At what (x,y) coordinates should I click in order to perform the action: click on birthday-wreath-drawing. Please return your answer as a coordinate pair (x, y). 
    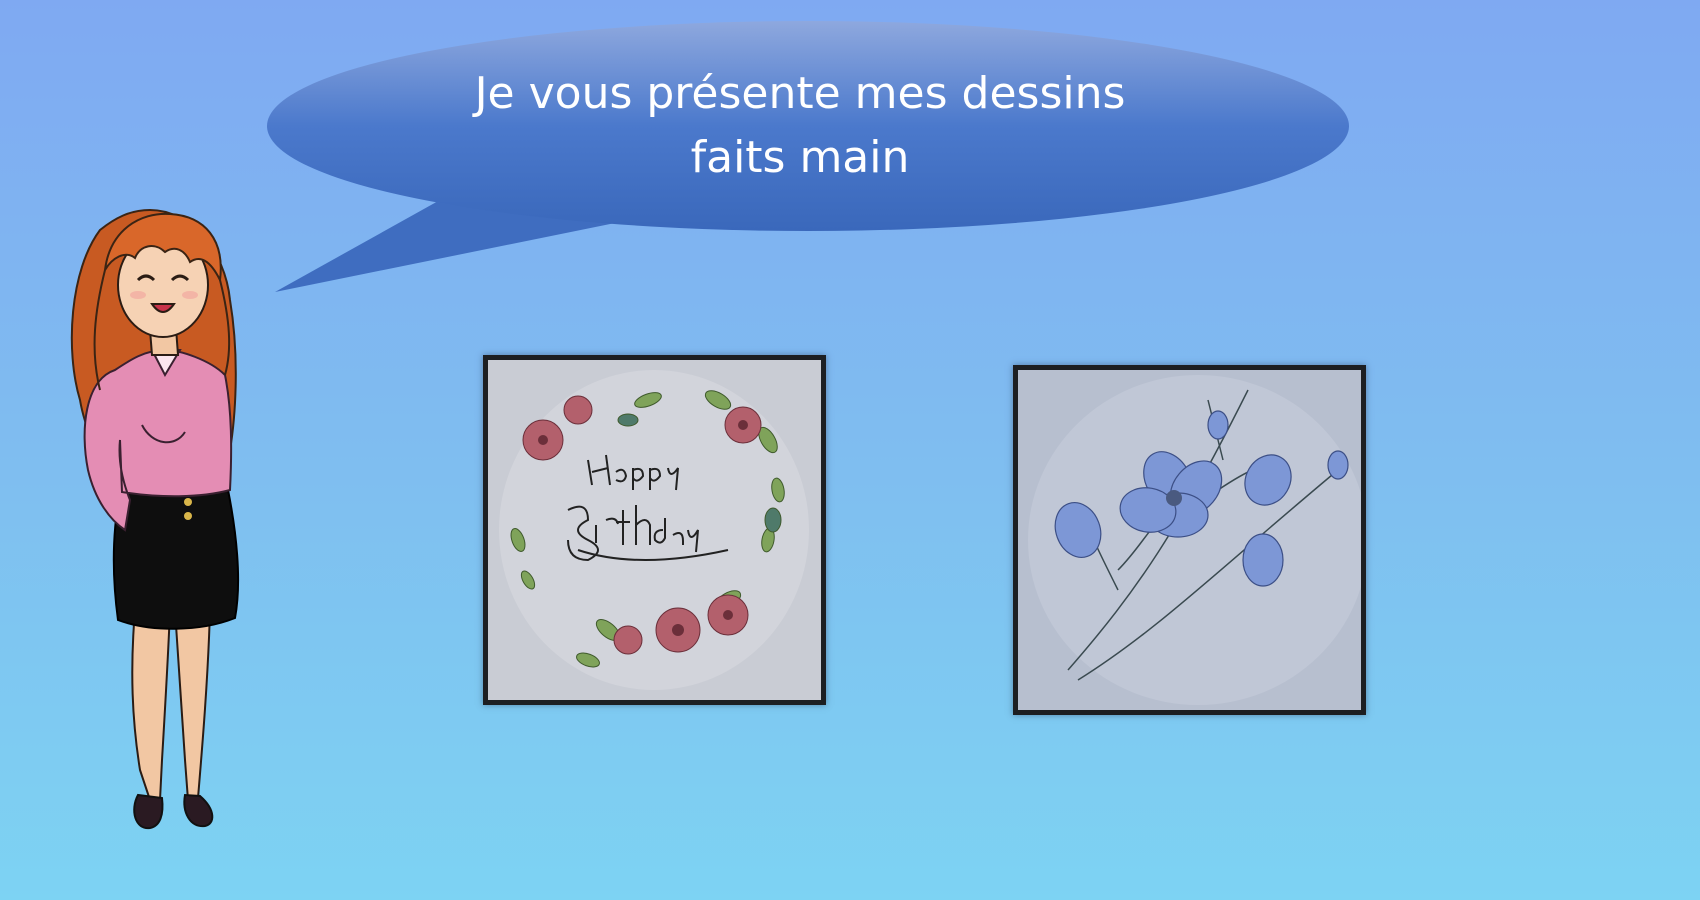
    Looking at the image, I should click on (654, 530).